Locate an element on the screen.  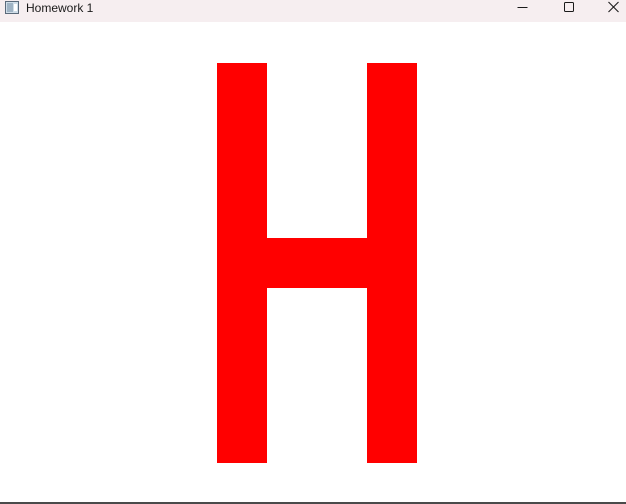
close-icon is located at coordinates (613, 7).